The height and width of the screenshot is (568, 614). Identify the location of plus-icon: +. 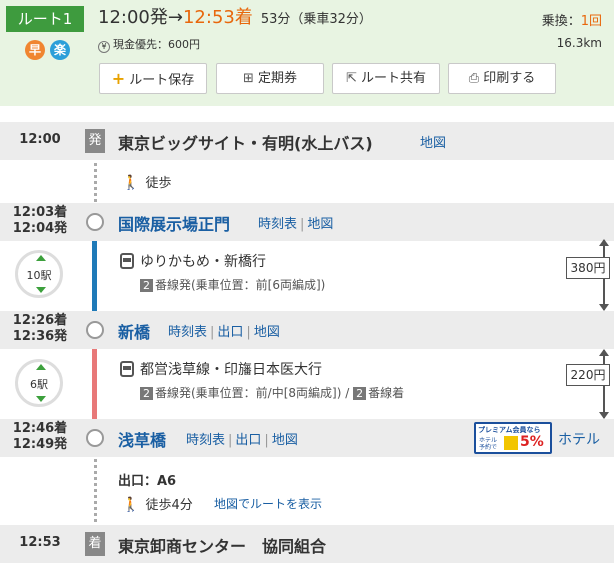
(118, 78).